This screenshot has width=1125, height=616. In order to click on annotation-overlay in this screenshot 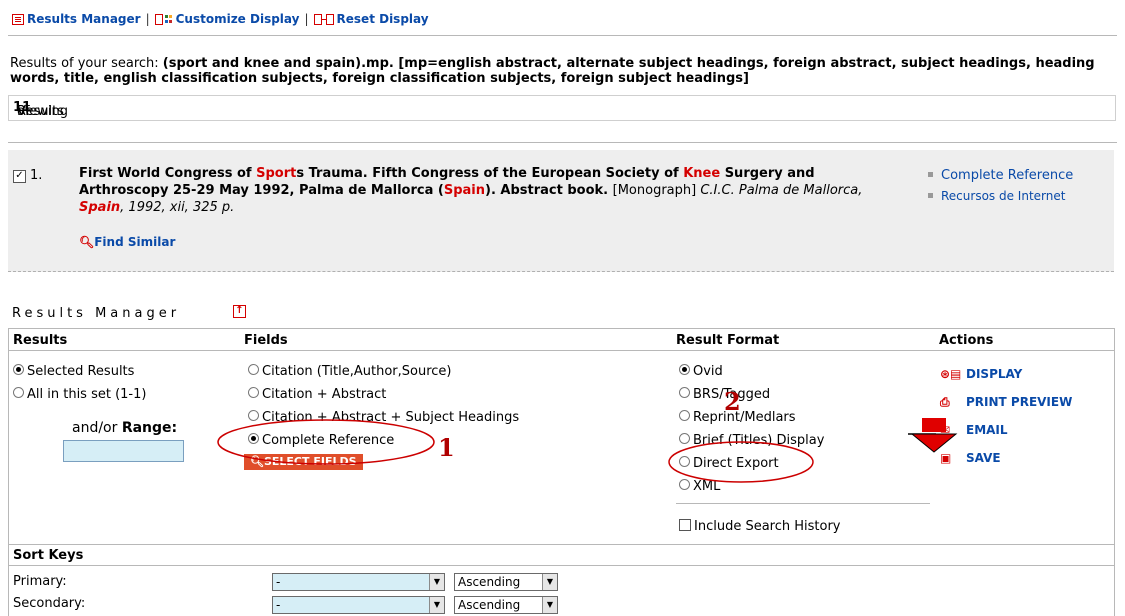, I will do `click(587, 450)`.